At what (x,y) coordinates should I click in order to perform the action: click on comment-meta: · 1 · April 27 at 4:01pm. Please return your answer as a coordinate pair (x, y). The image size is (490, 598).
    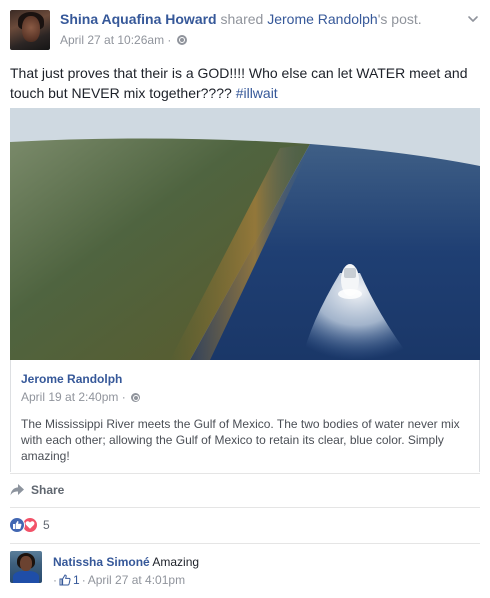
    Looking at the image, I should click on (119, 580).